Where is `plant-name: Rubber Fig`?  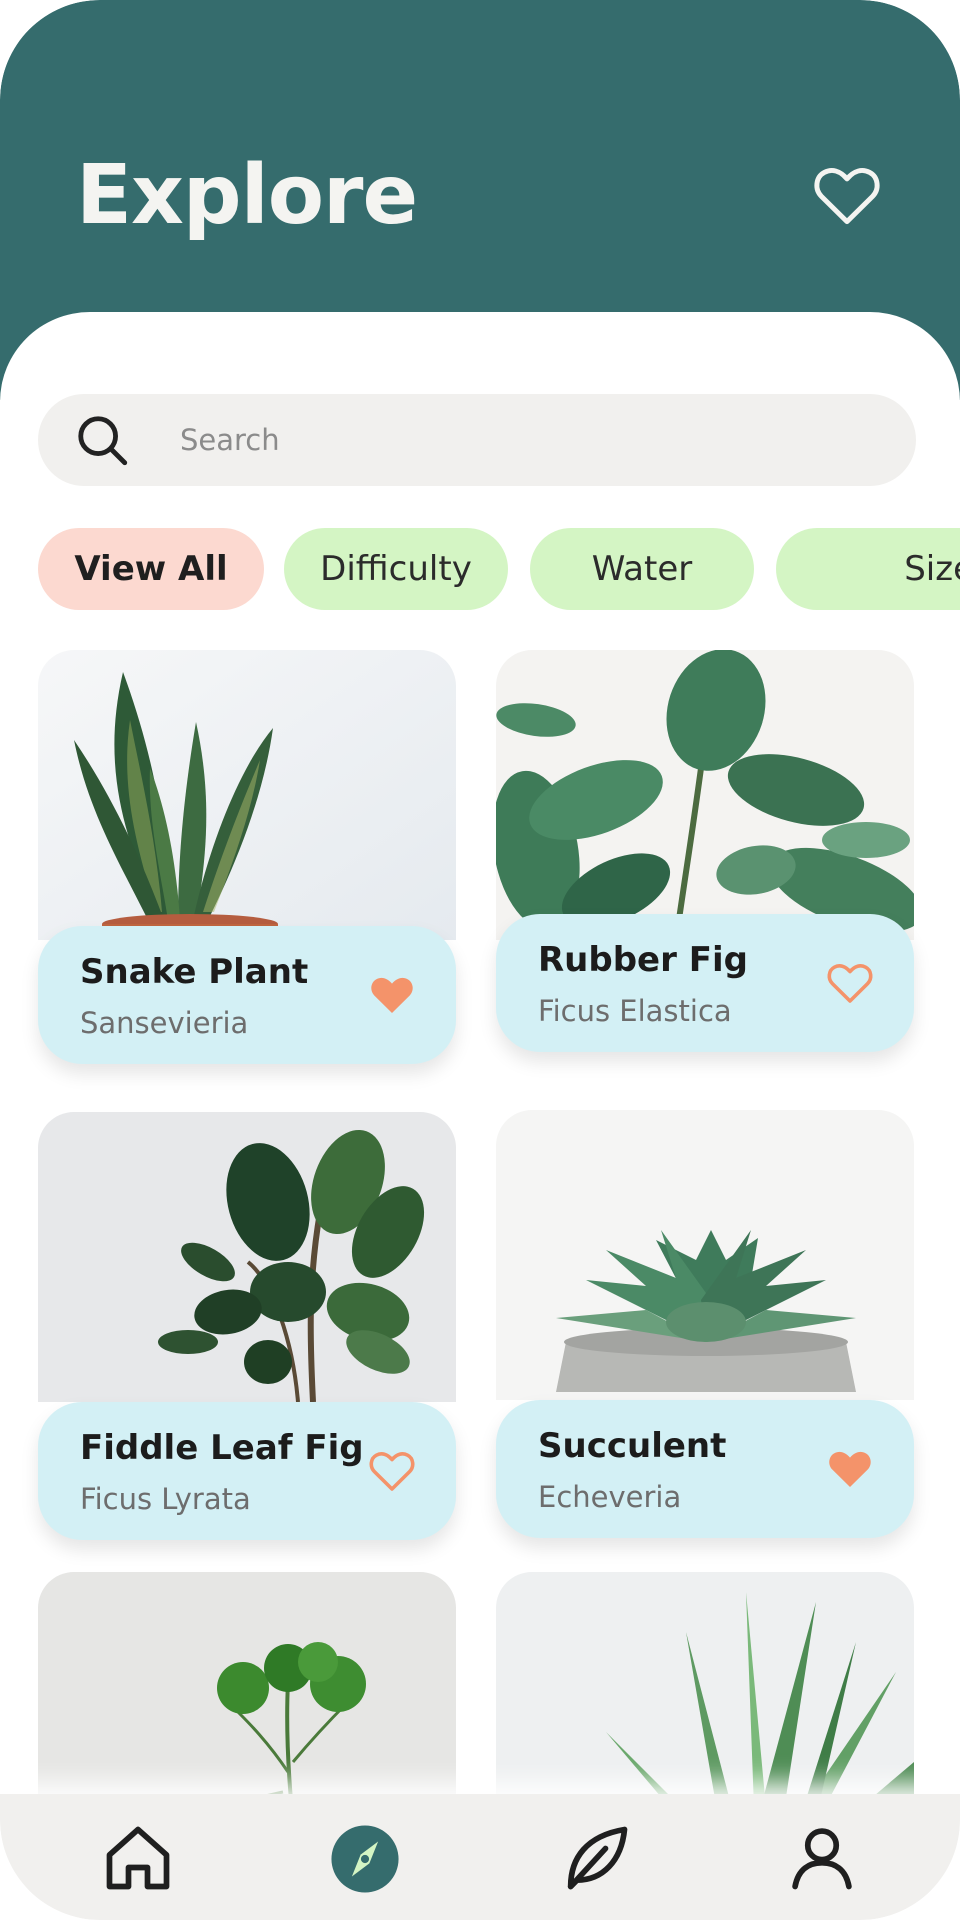 plant-name: Rubber Fig is located at coordinates (643, 960).